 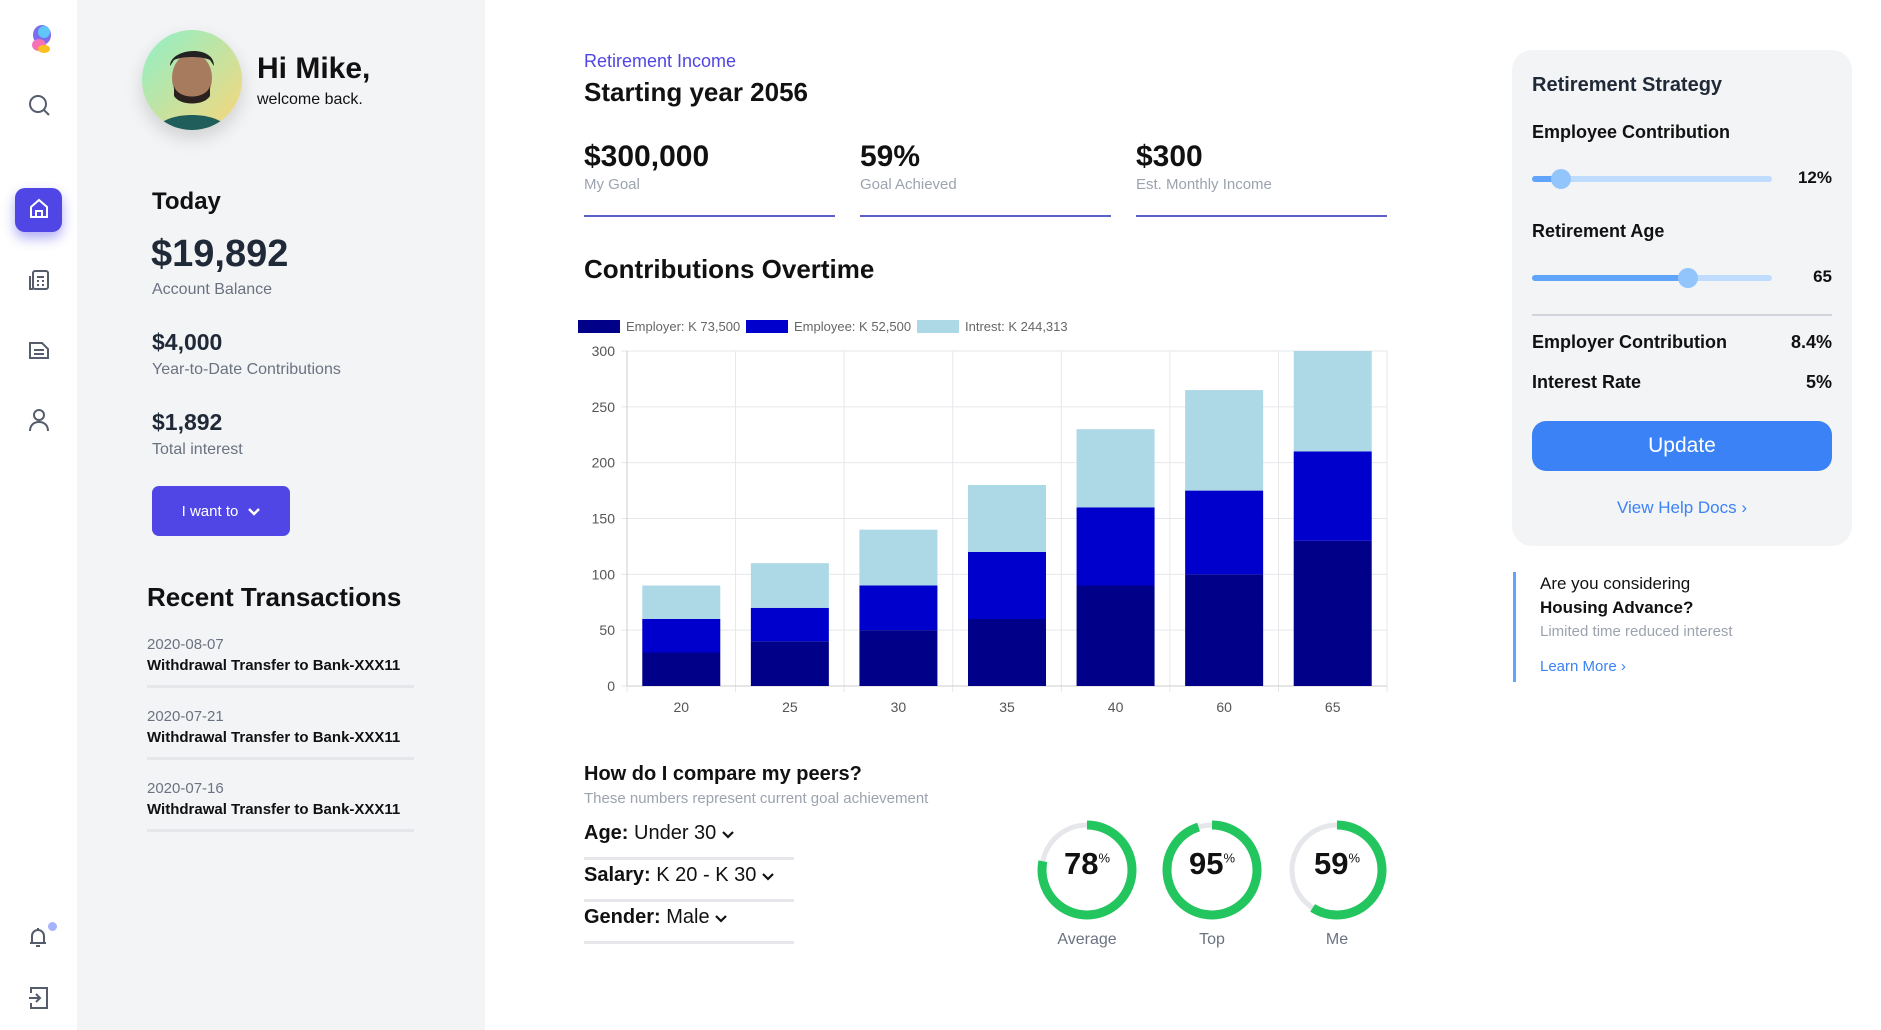 I want to click on logout-icon, so click(x=39, y=998).